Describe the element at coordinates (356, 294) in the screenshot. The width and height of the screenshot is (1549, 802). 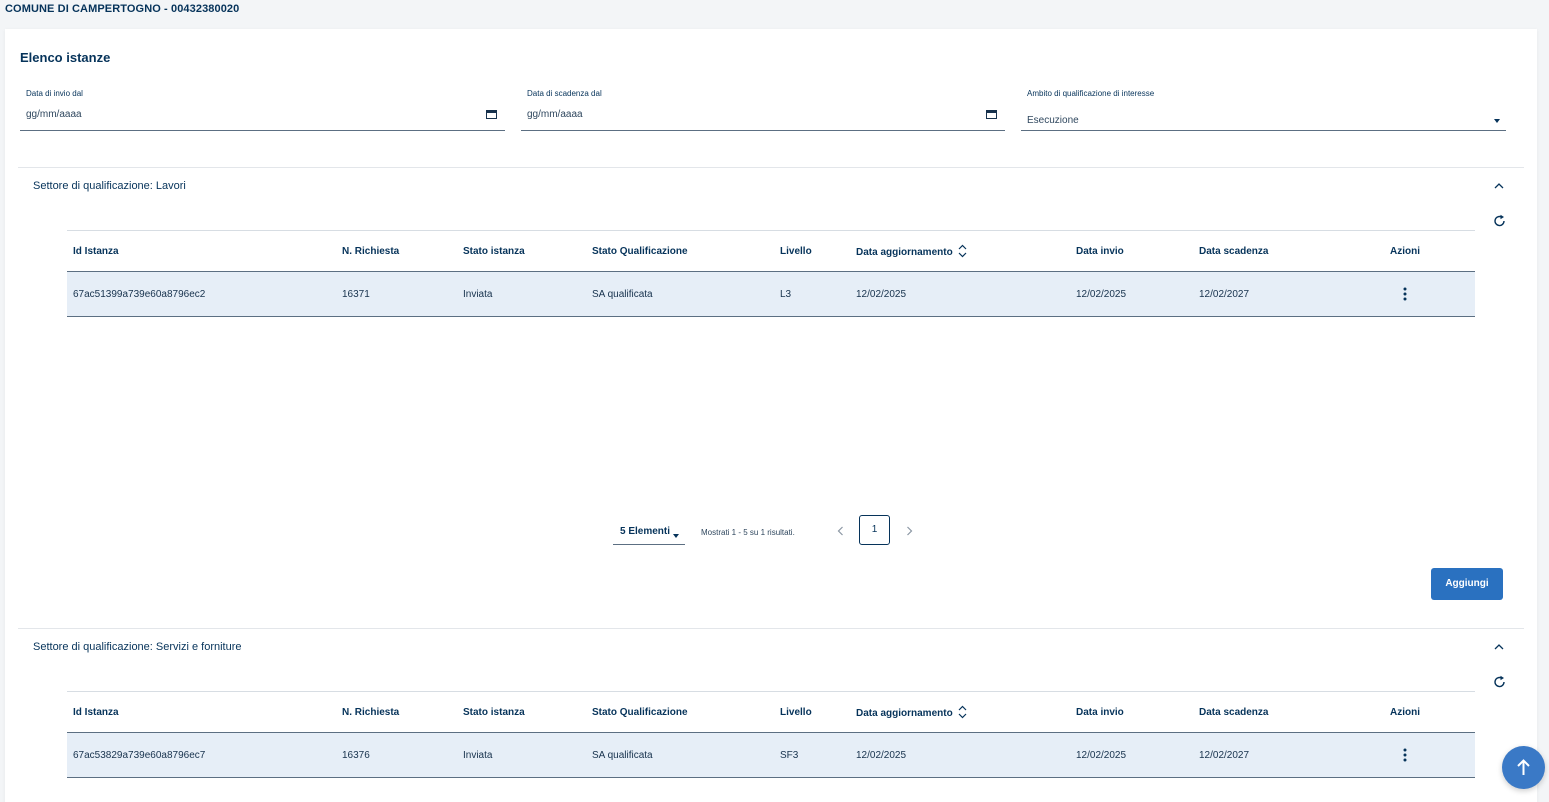
I see `cell-n-richiesta: 16371` at that location.